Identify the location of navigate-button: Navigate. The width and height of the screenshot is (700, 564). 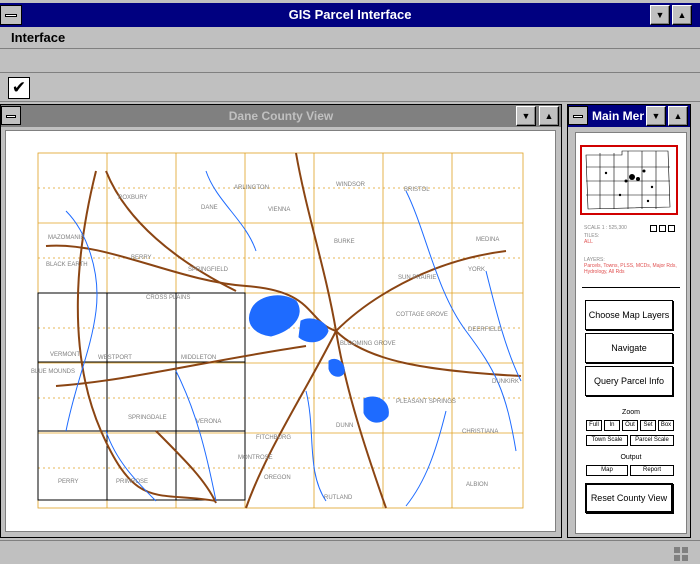
(629, 348).